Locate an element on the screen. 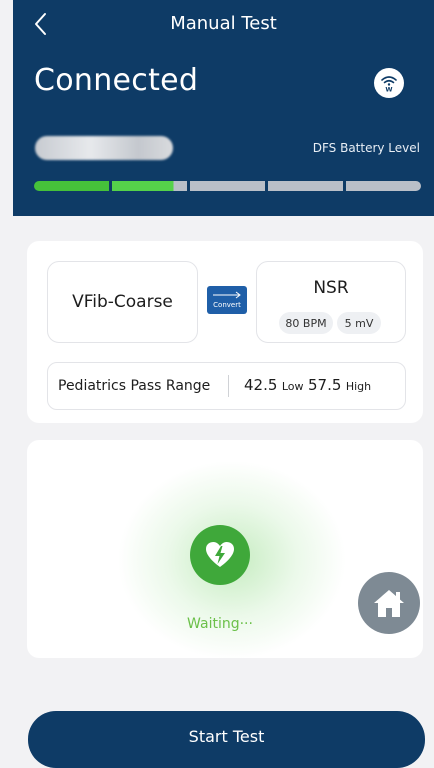 The width and height of the screenshot is (434, 768). test-status-text: Waiting··· is located at coordinates (220, 624).